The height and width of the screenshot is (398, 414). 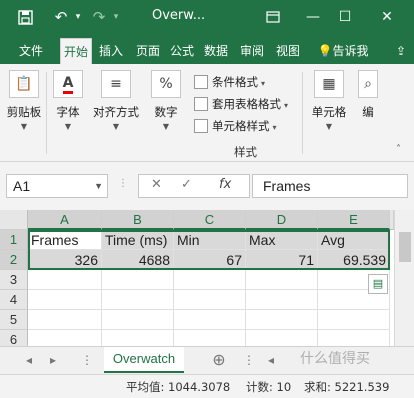 What do you see at coordinates (329, 100) in the screenshot?
I see `cells-group: ▦ 单元格 ▼` at bounding box center [329, 100].